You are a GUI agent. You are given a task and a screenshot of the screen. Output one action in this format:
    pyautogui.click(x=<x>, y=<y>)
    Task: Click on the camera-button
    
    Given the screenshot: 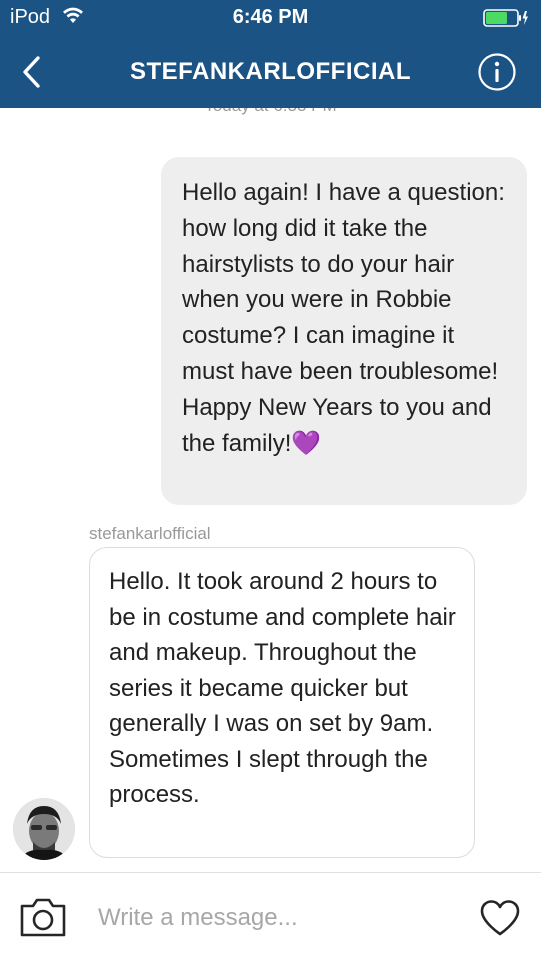 What is the action you would take?
    pyautogui.click(x=43, y=918)
    